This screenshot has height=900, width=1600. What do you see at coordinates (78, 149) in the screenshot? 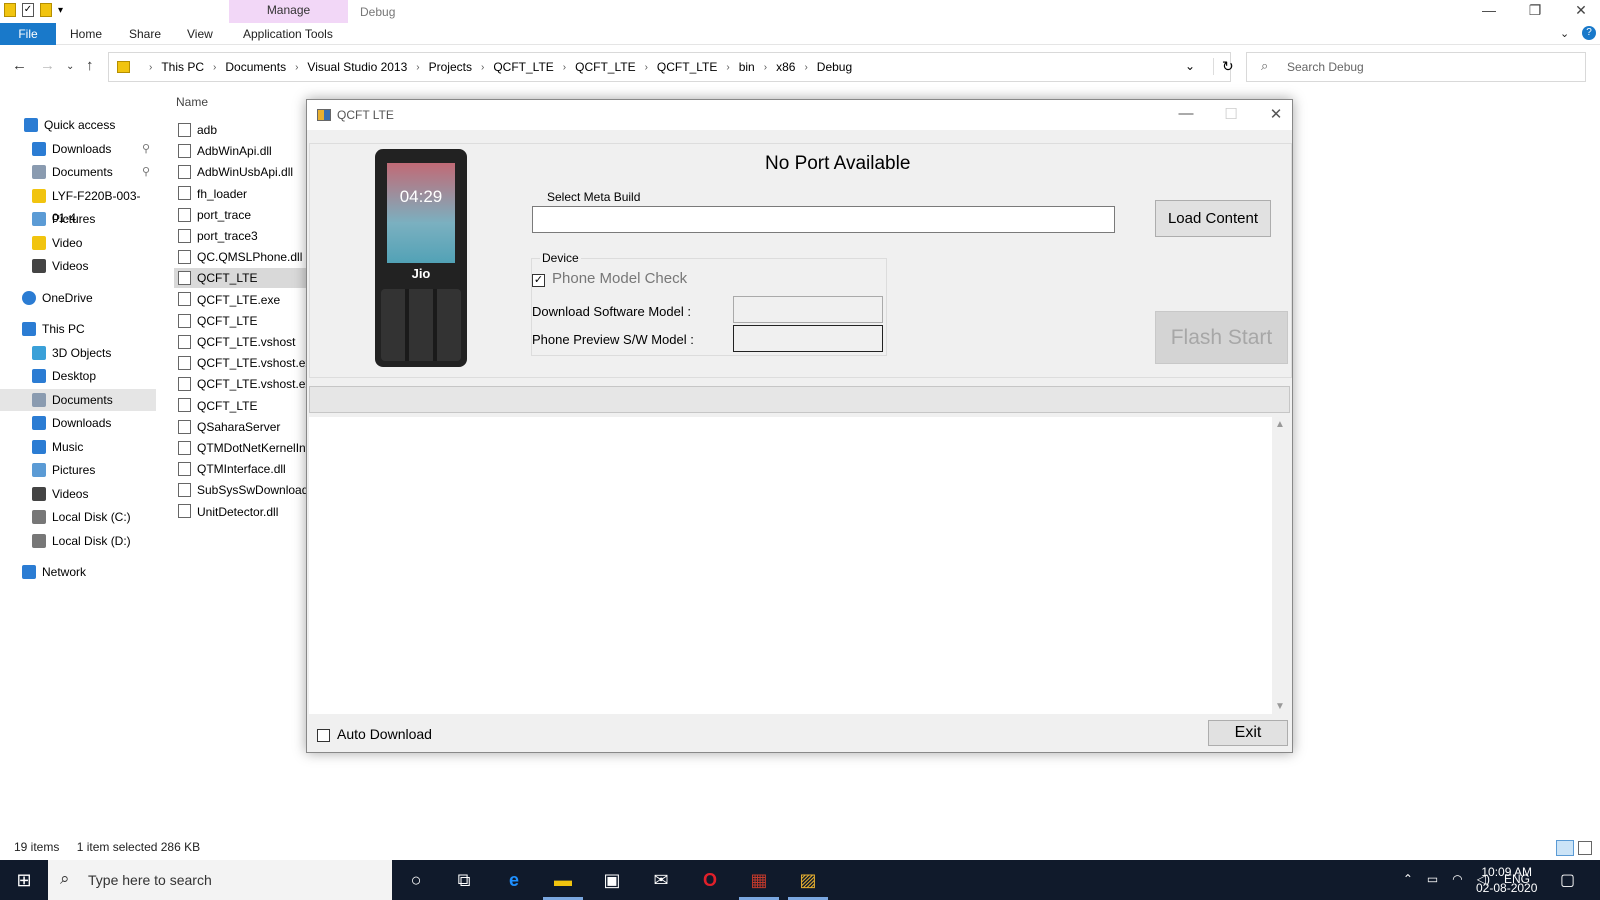
I see `nav-item: Downloads ⚲` at bounding box center [78, 149].